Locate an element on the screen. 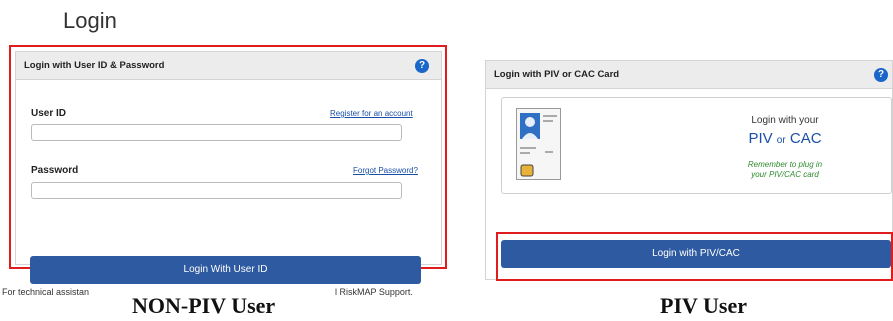  piv-user-caption: PIV User is located at coordinates (703, 305).